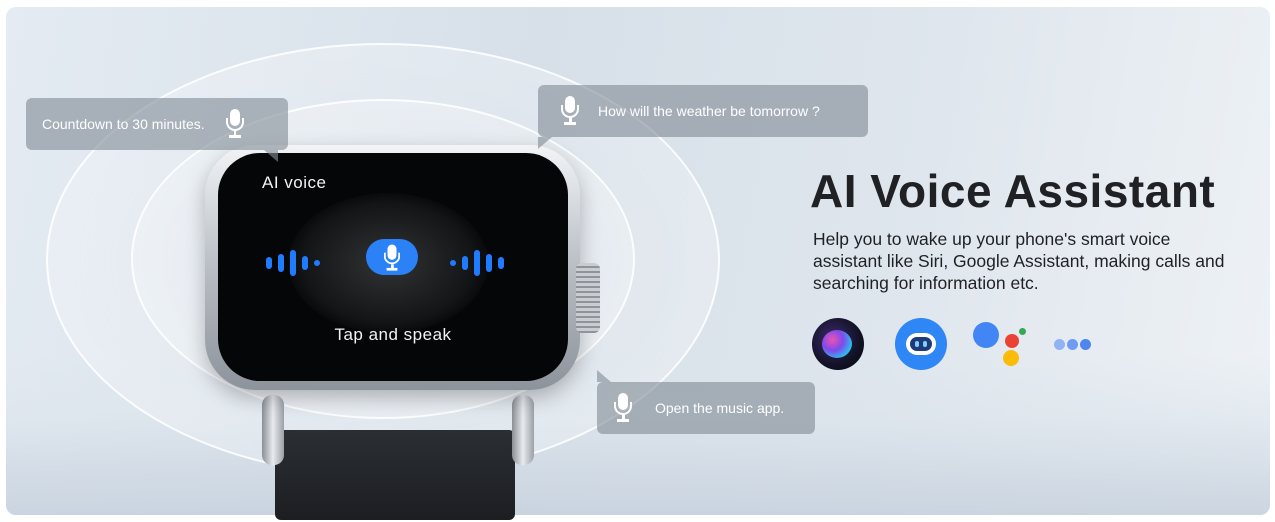  I want to click on watch-lug-right, so click(523, 430).